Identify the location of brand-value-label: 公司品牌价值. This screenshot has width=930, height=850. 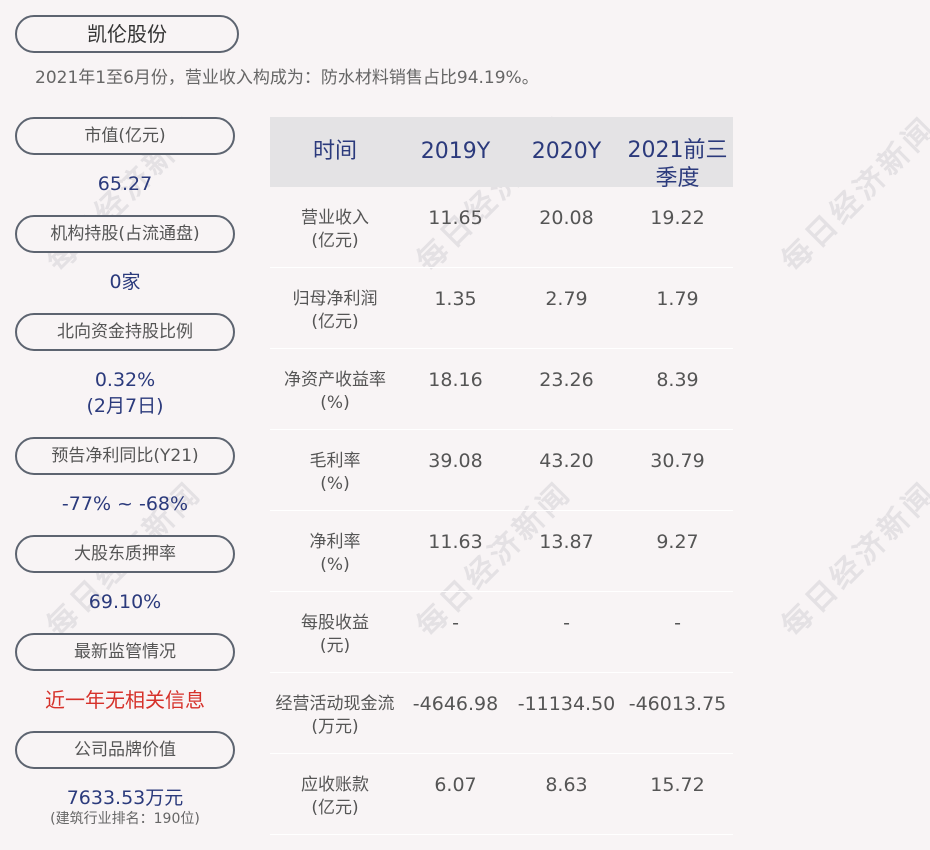
(125, 750).